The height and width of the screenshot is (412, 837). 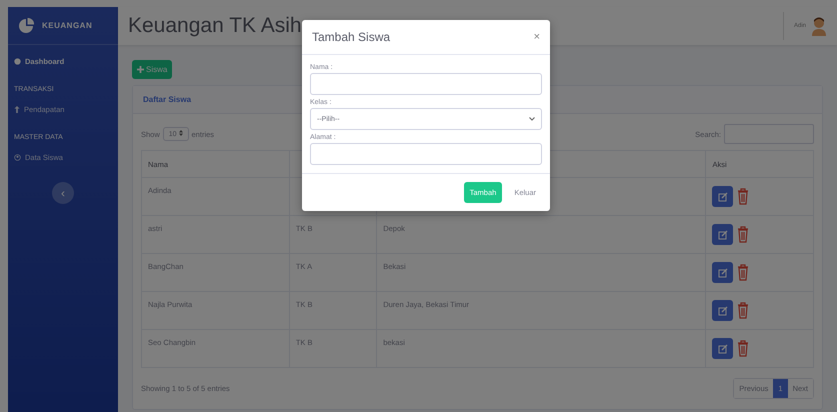 What do you see at coordinates (17, 157) in the screenshot?
I see `users-icon` at bounding box center [17, 157].